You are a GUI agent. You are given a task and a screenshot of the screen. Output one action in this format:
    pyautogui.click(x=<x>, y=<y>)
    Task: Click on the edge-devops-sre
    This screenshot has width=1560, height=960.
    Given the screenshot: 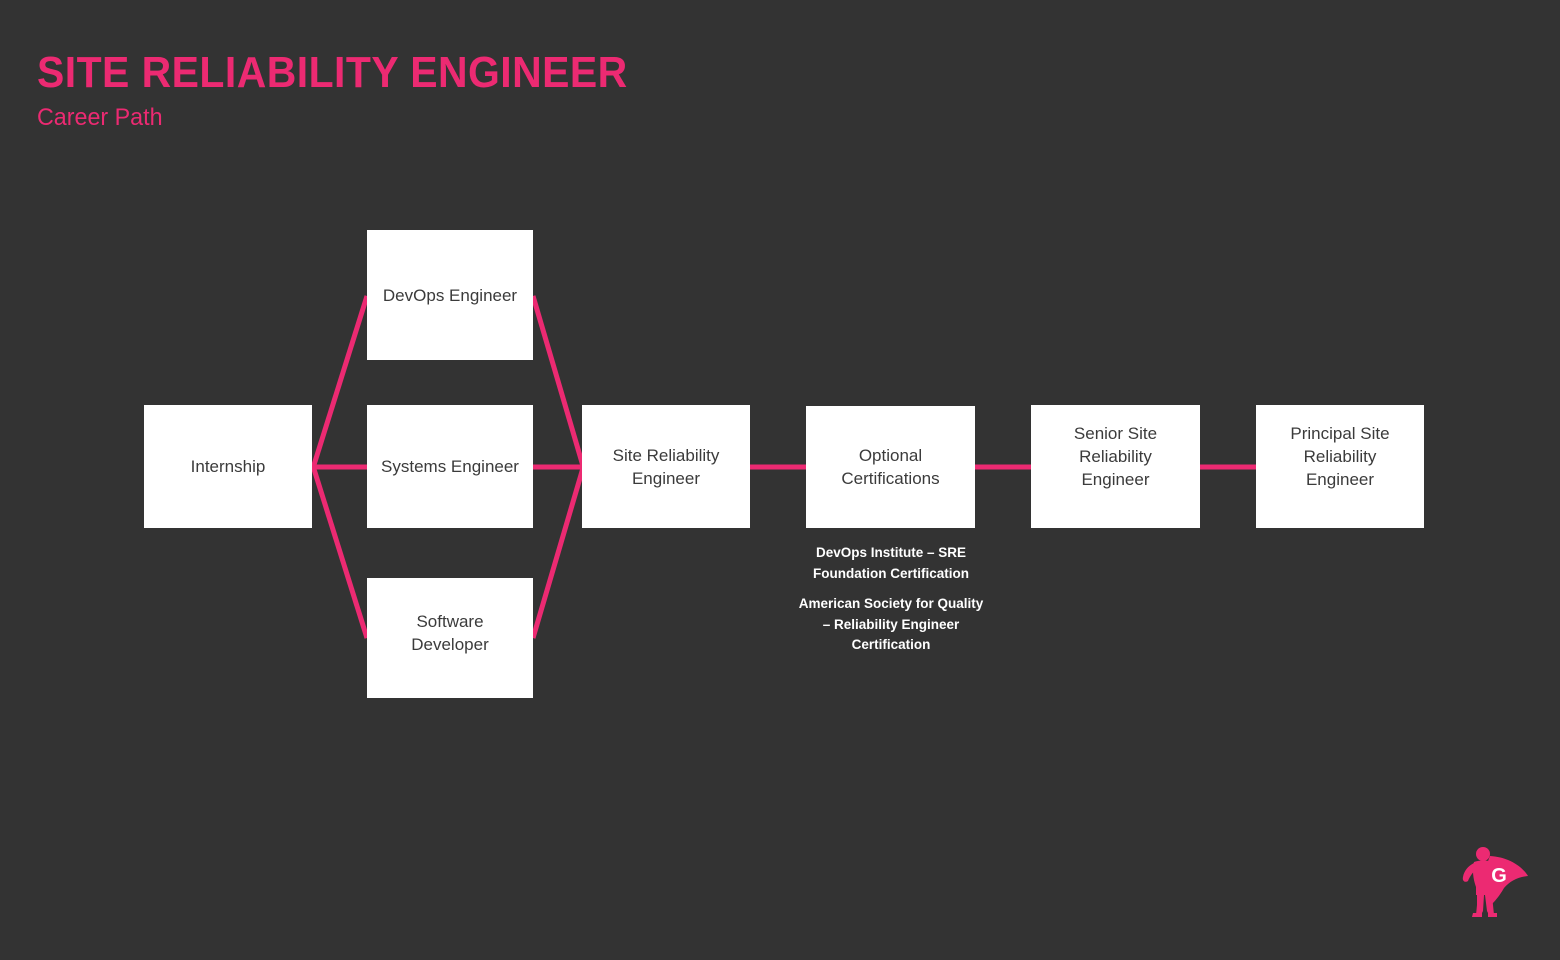 What is the action you would take?
    pyautogui.click(x=558, y=381)
    